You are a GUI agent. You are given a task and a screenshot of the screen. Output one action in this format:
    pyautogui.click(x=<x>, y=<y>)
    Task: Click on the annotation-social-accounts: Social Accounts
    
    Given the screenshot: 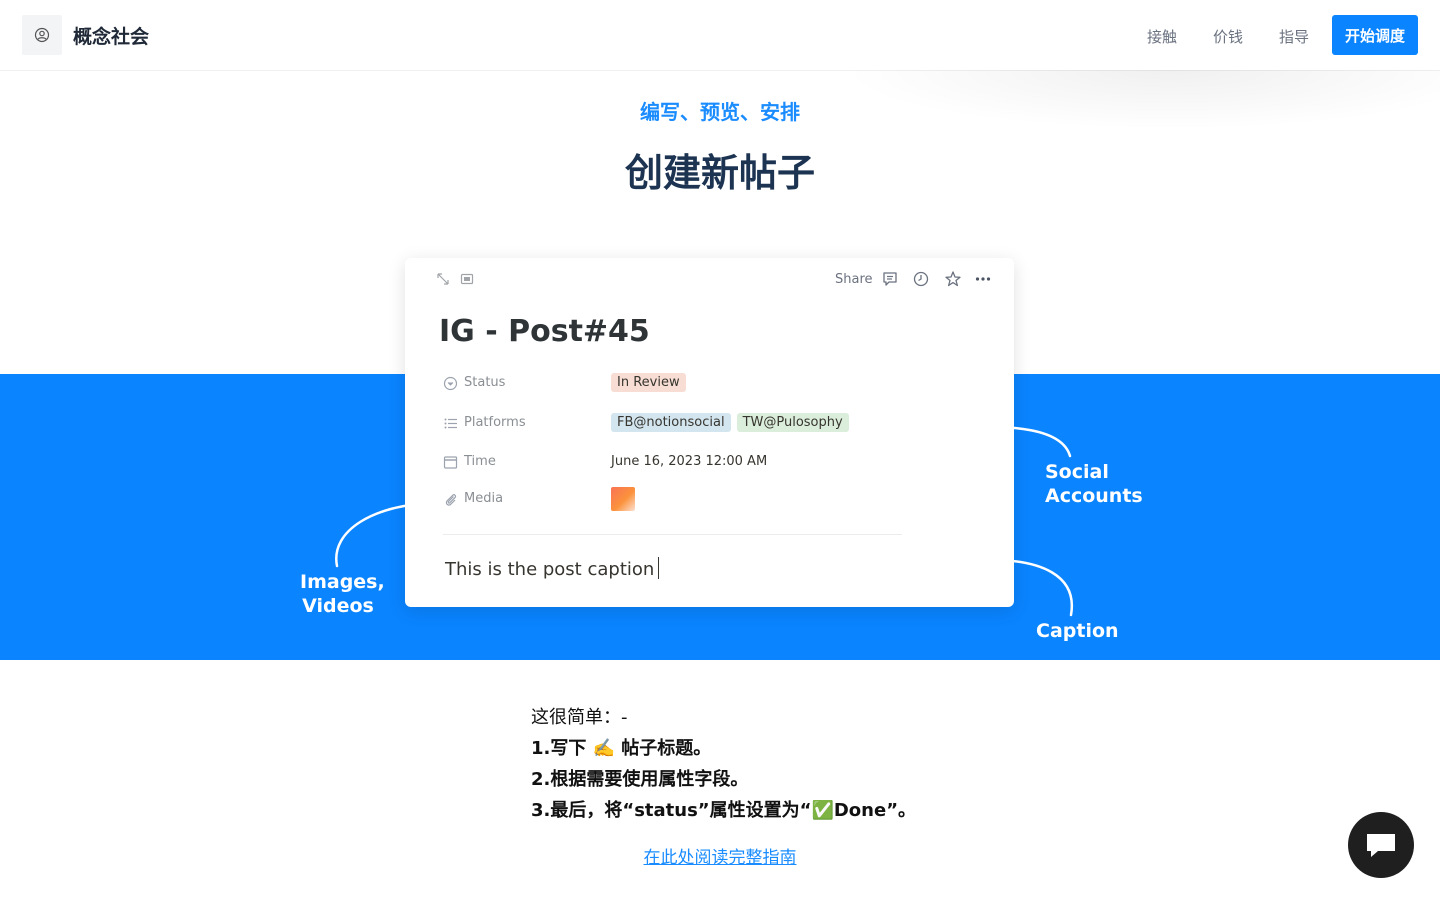 What is the action you would take?
    pyautogui.click(x=1094, y=484)
    